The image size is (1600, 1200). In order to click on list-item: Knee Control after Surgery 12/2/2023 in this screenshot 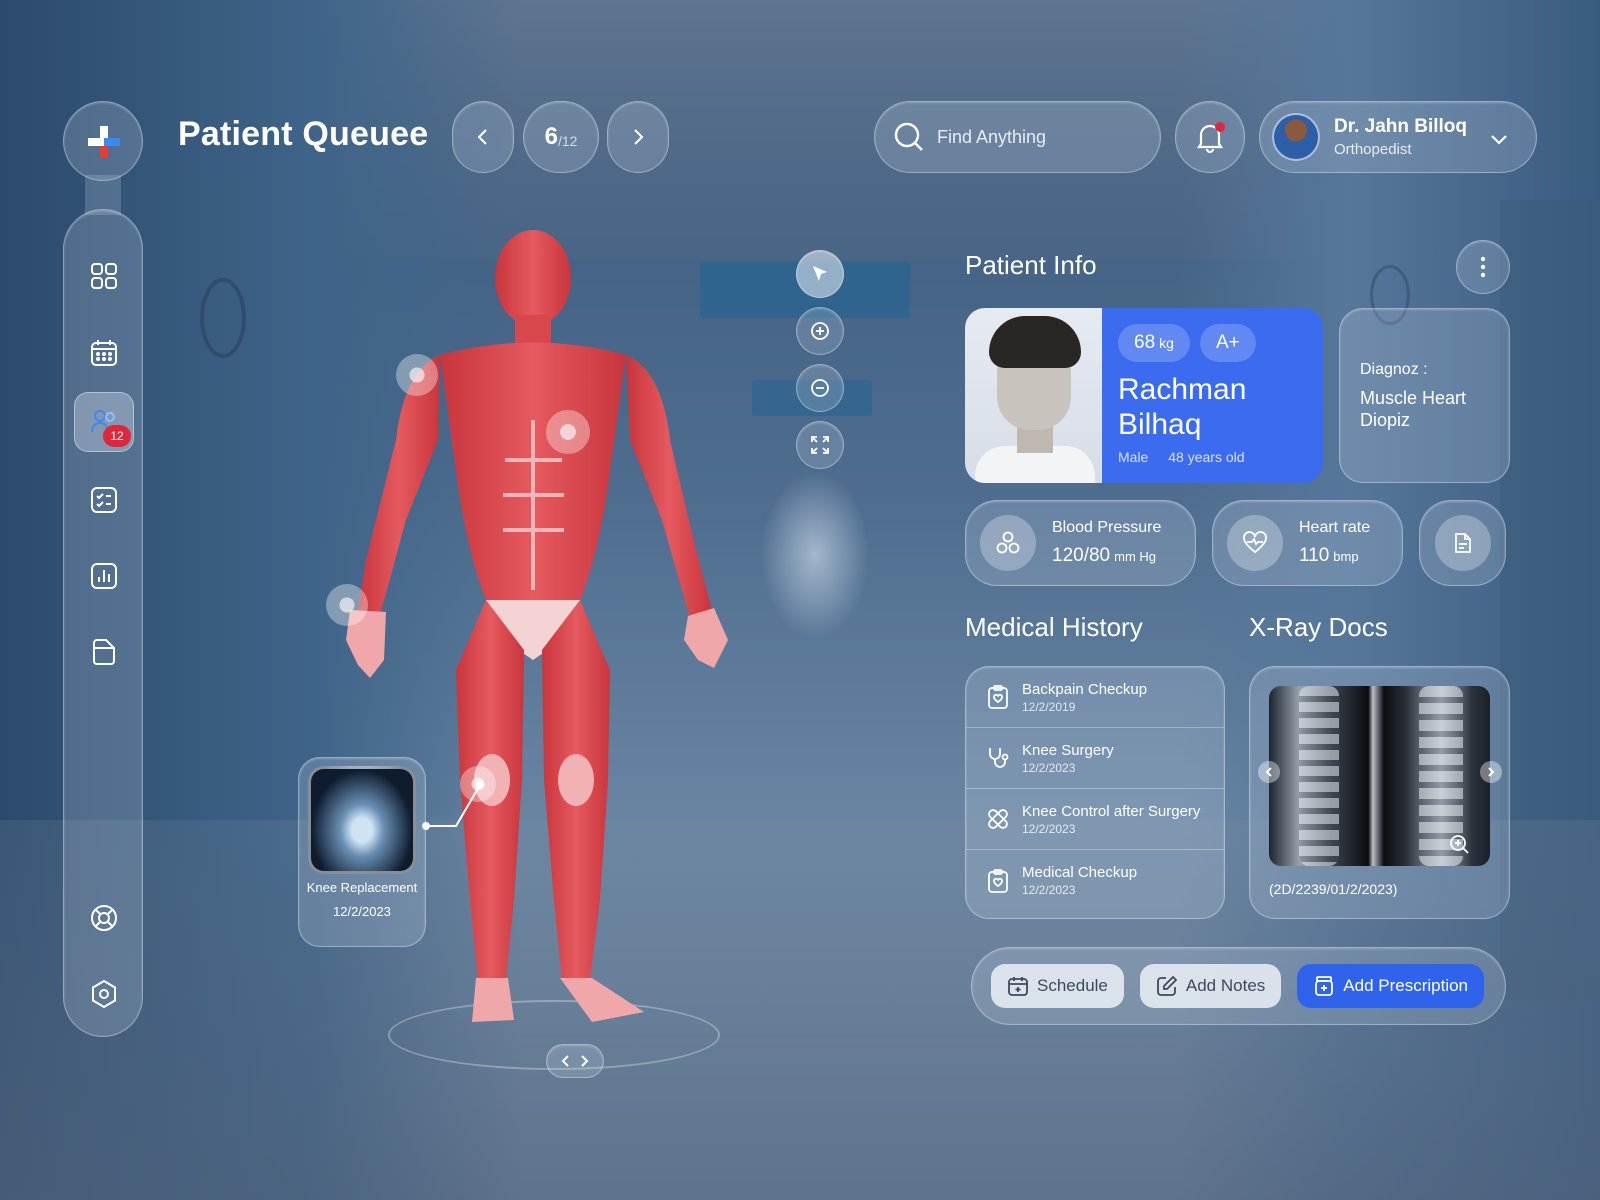, I will do `click(1095, 819)`.